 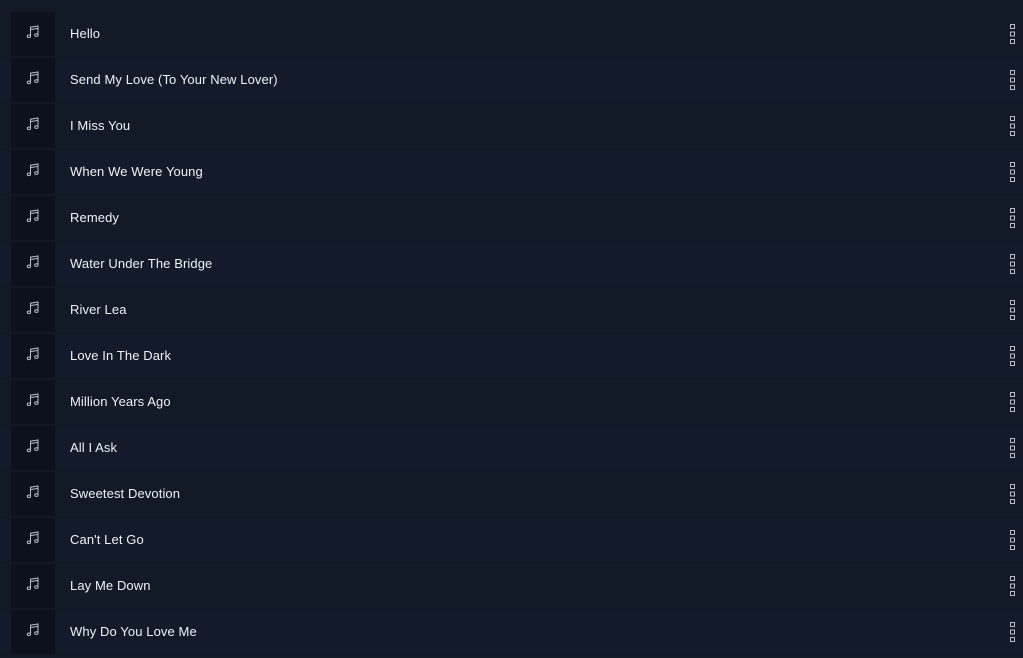 What do you see at coordinates (125, 494) in the screenshot?
I see `track-title: Sweetest Devotion` at bounding box center [125, 494].